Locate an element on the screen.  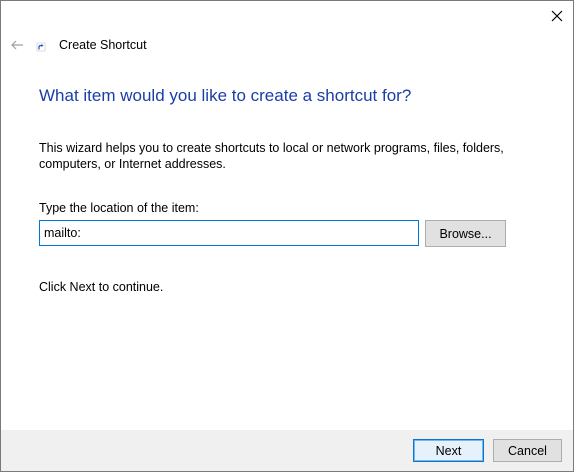
cancel-button: Cancel is located at coordinates (527, 450).